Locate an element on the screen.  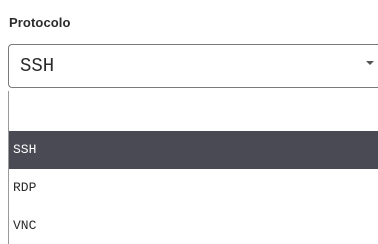
protocol-label: Protocolo is located at coordinates (40, 22).